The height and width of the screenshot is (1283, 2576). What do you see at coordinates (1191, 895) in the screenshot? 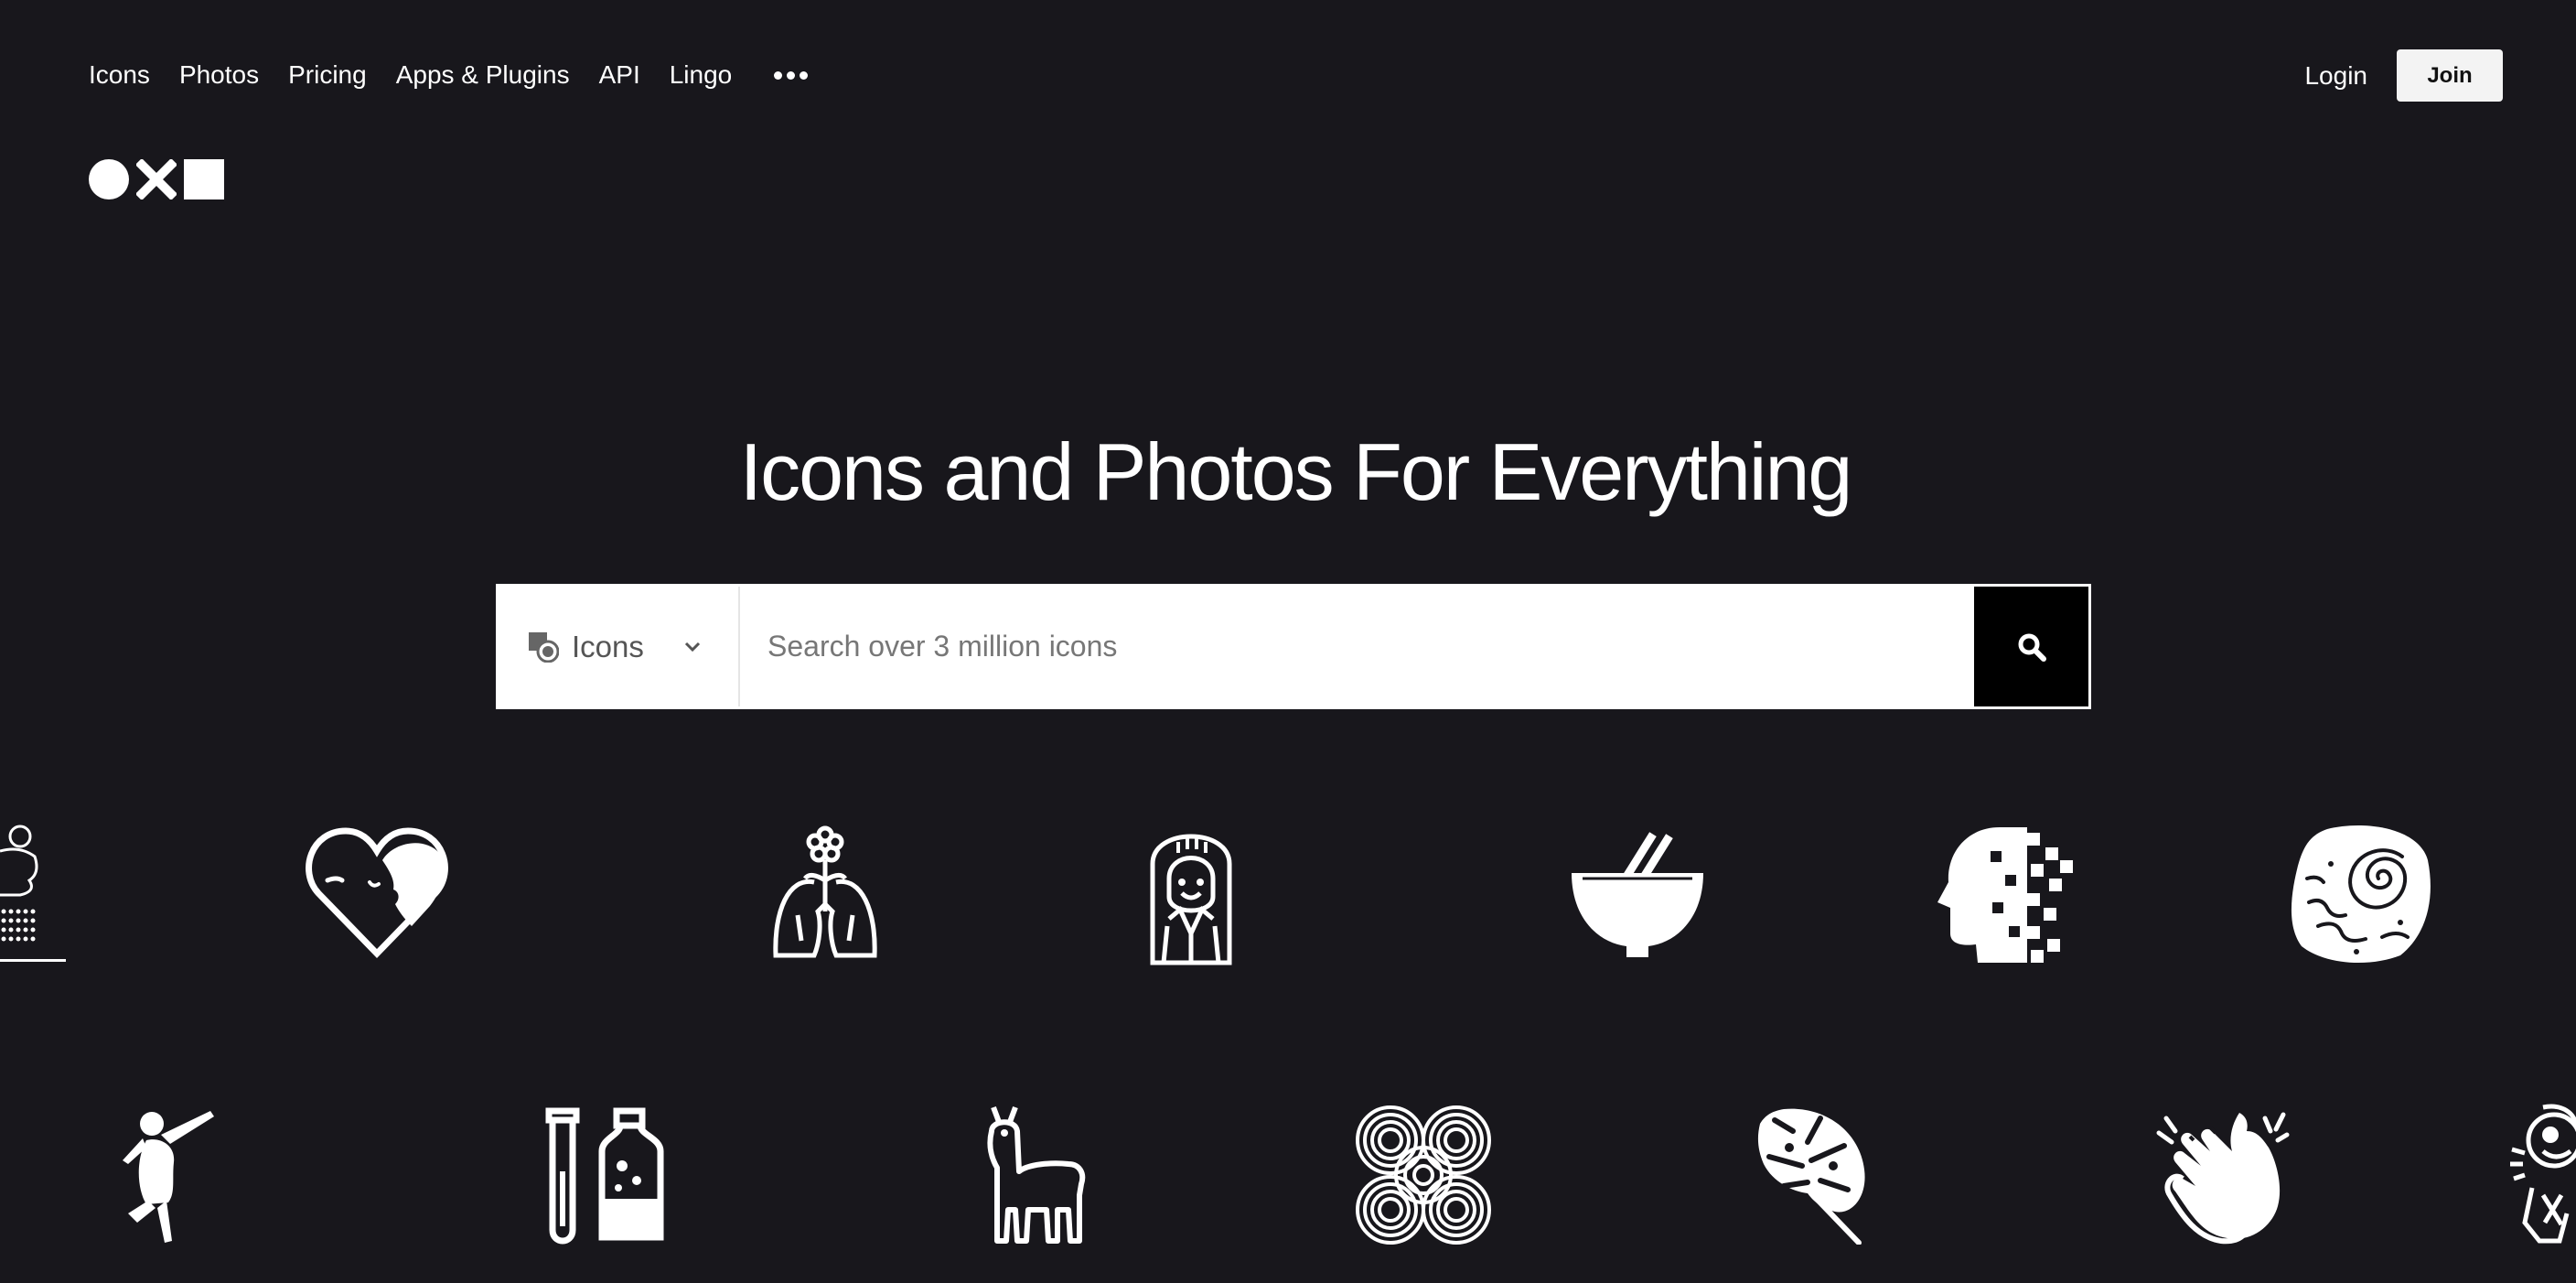
I see `woman-portrait-icon` at bounding box center [1191, 895].